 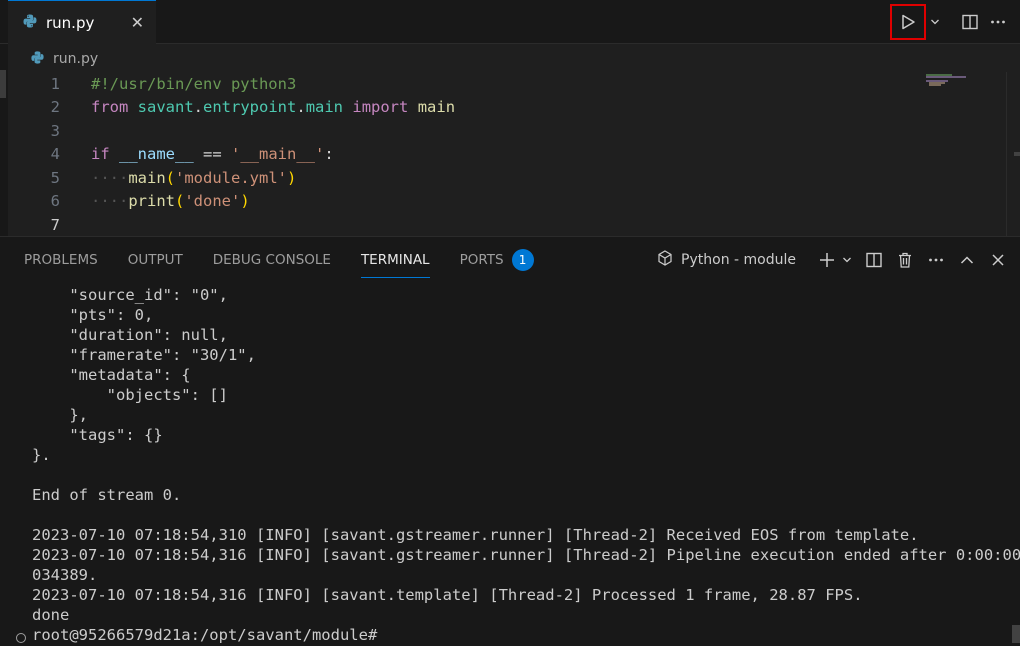 I want to click on code-token: from, so click(x=110, y=107).